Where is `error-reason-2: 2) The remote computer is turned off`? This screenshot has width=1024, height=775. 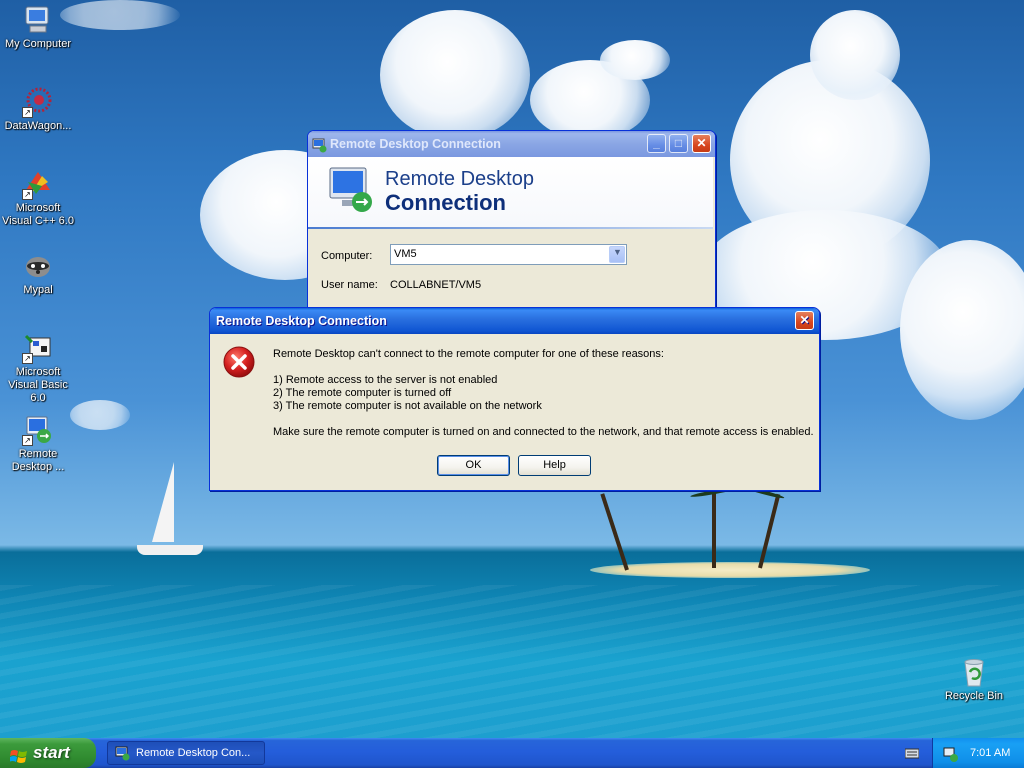 error-reason-2: 2) The remote computer is turned off is located at coordinates (362, 393).